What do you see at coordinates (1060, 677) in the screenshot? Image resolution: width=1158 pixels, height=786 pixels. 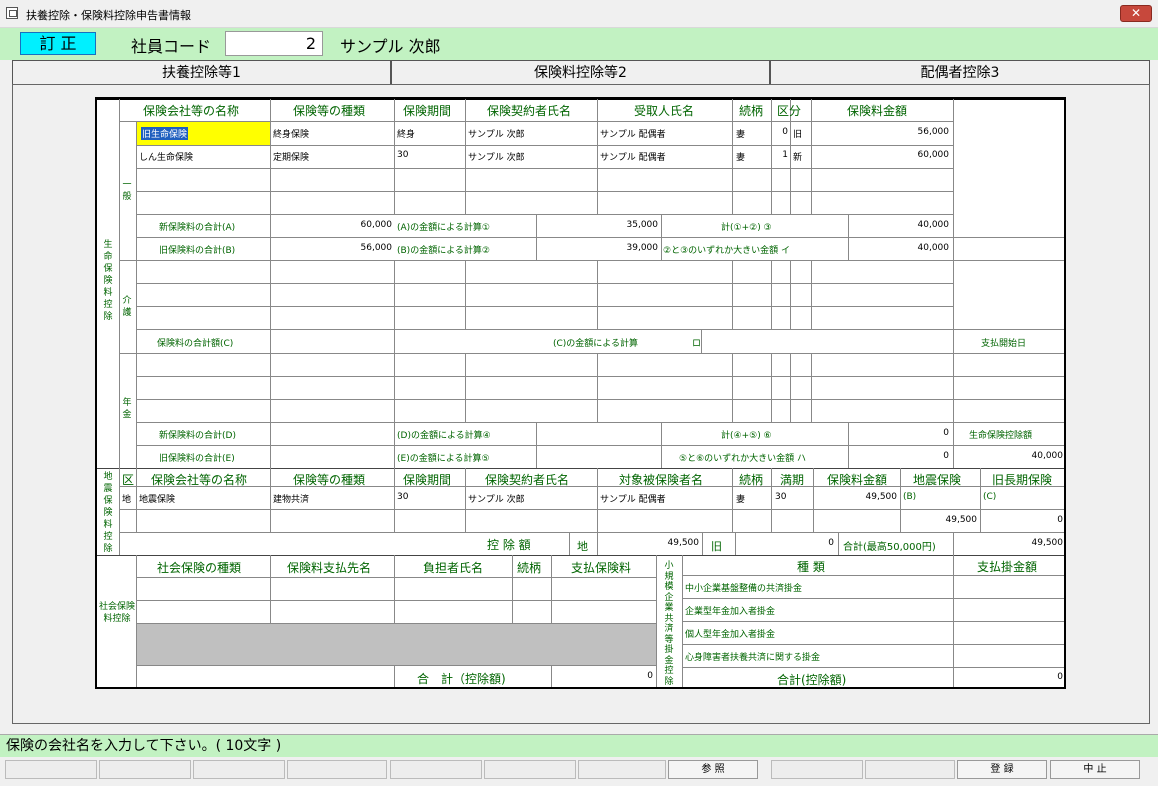 I see `small-total-value: 0` at bounding box center [1060, 677].